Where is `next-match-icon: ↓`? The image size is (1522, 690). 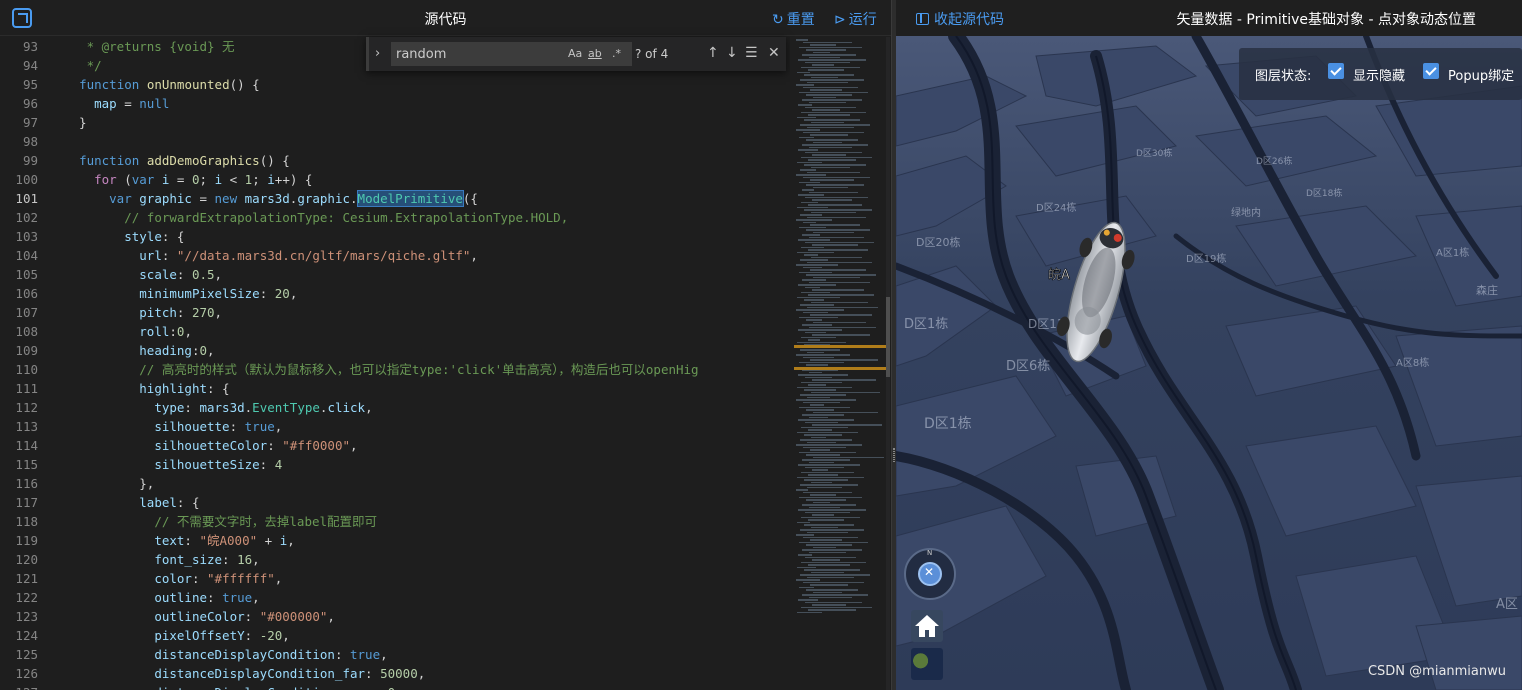 next-match-icon: ↓ is located at coordinates (732, 53).